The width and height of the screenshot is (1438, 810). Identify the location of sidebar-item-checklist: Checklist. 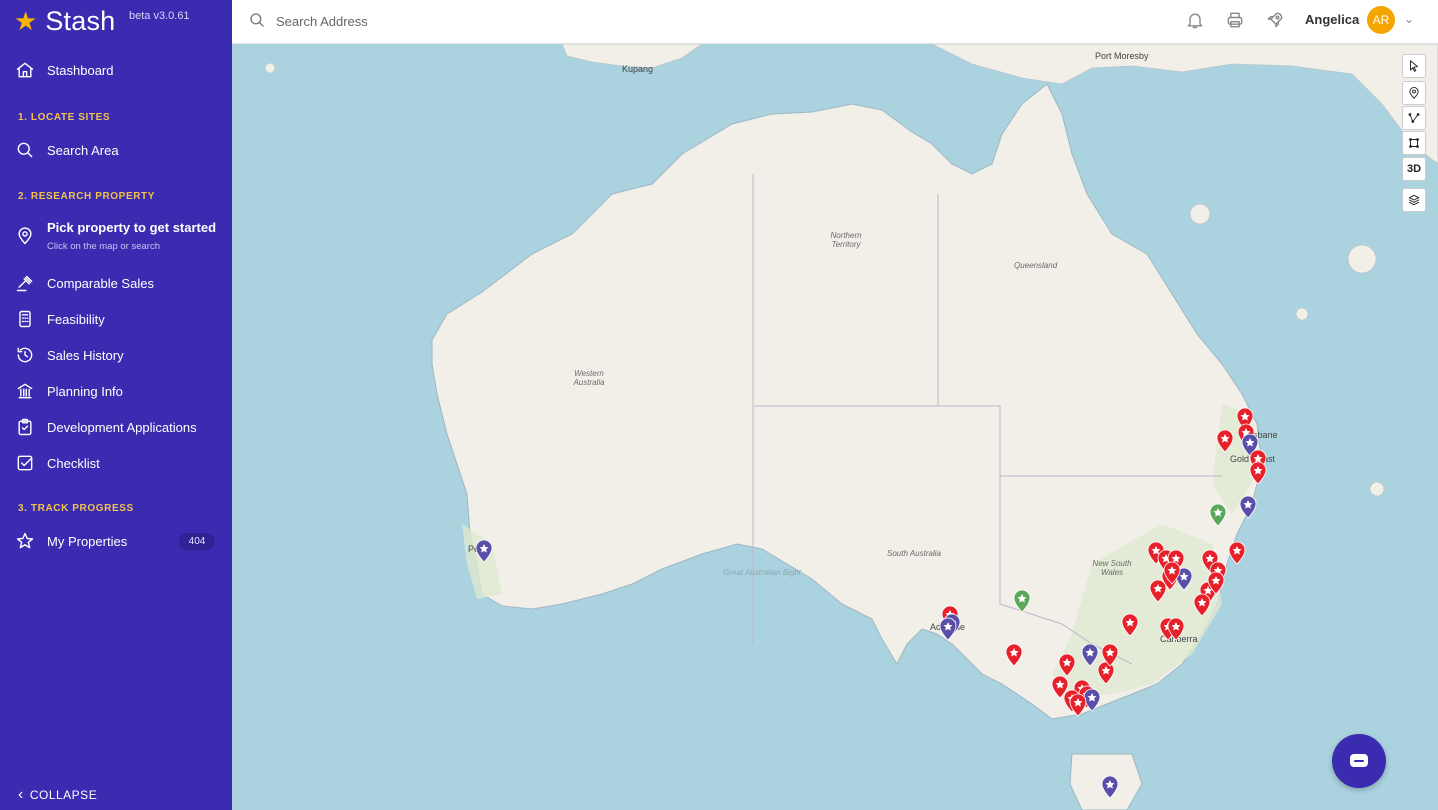
(119, 463).